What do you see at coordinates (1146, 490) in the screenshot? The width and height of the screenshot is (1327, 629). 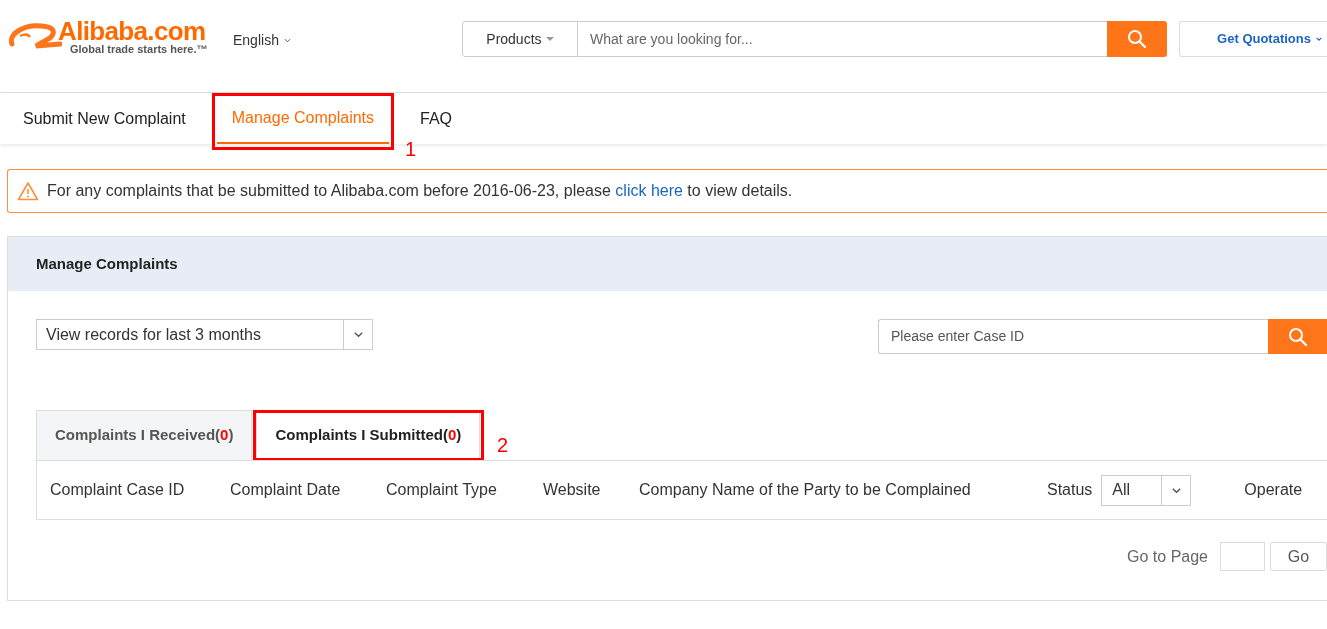 I see `status-dropdown: All` at bounding box center [1146, 490].